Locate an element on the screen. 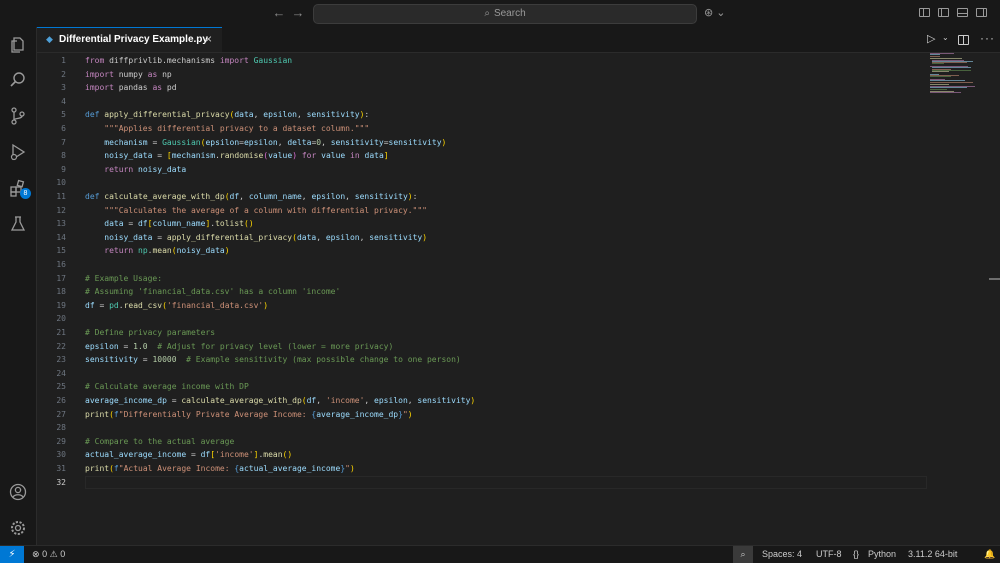 The width and height of the screenshot is (1000, 563). line-number: 19 is located at coordinates (61, 305).